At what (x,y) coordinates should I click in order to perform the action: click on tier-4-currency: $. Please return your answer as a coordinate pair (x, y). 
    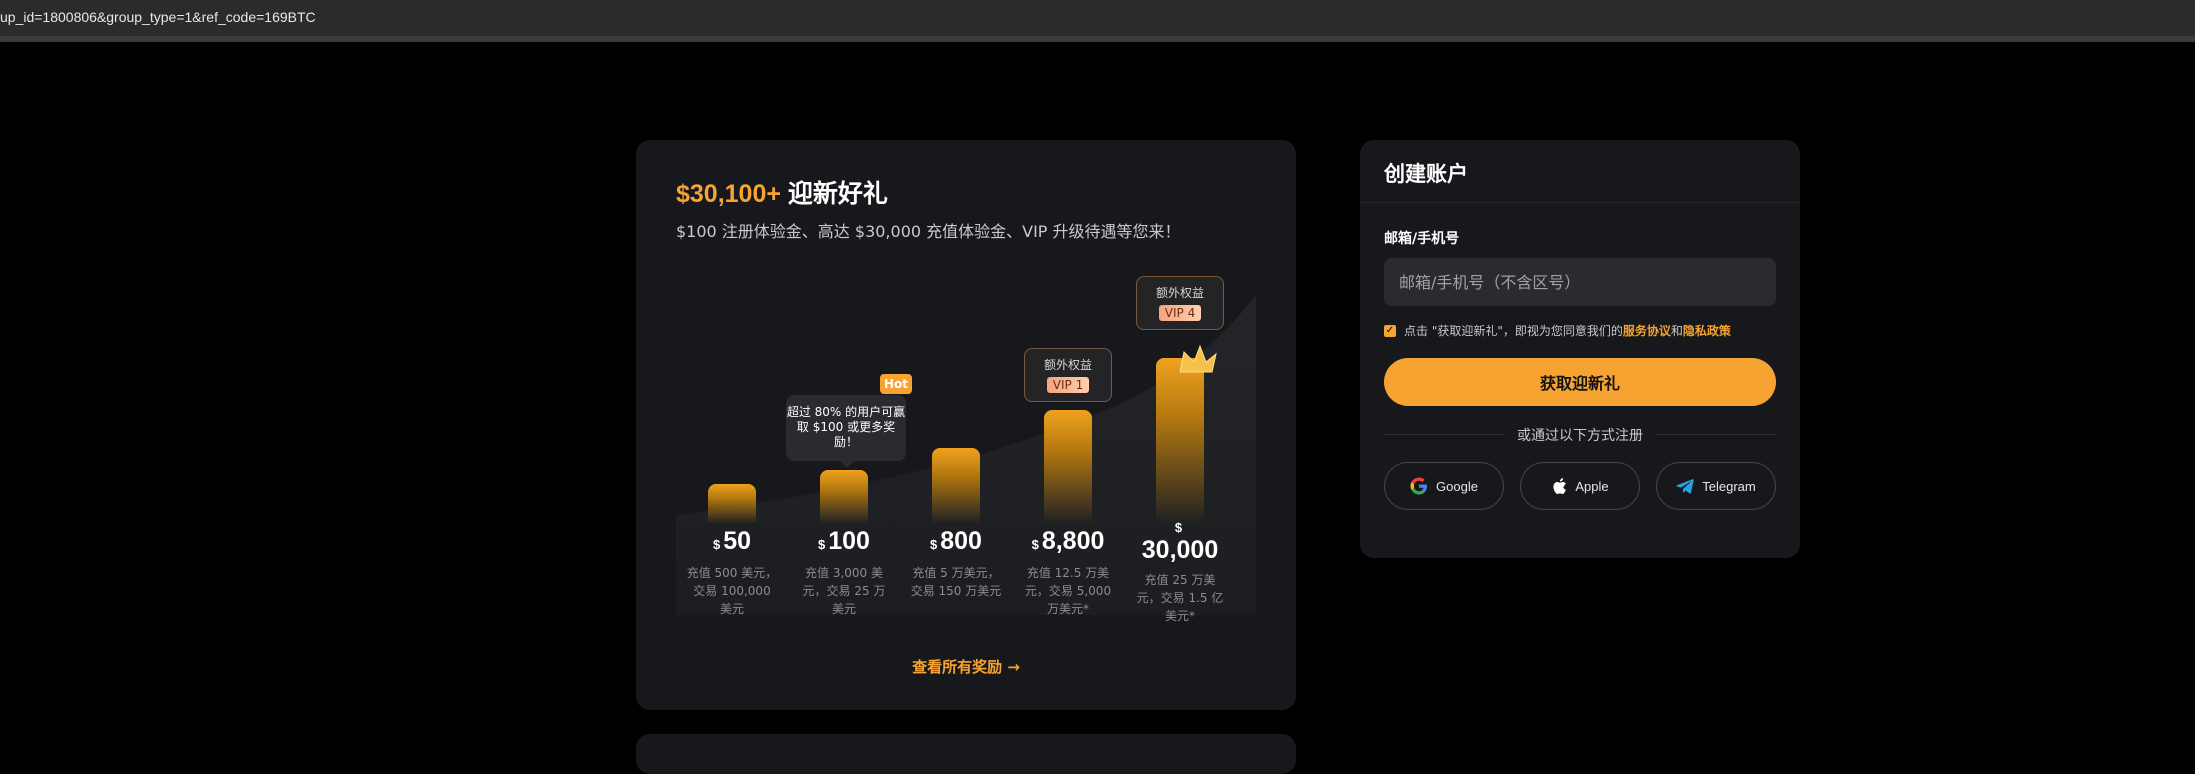
    Looking at the image, I should click on (1035, 544).